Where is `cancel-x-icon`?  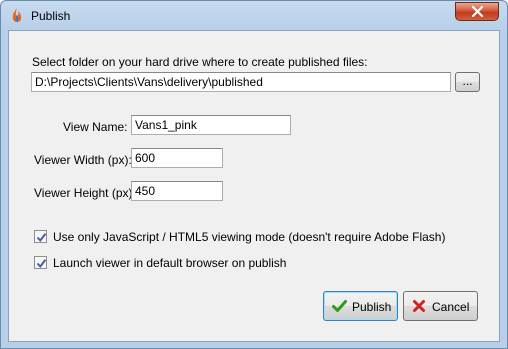
cancel-x-icon is located at coordinates (419, 306).